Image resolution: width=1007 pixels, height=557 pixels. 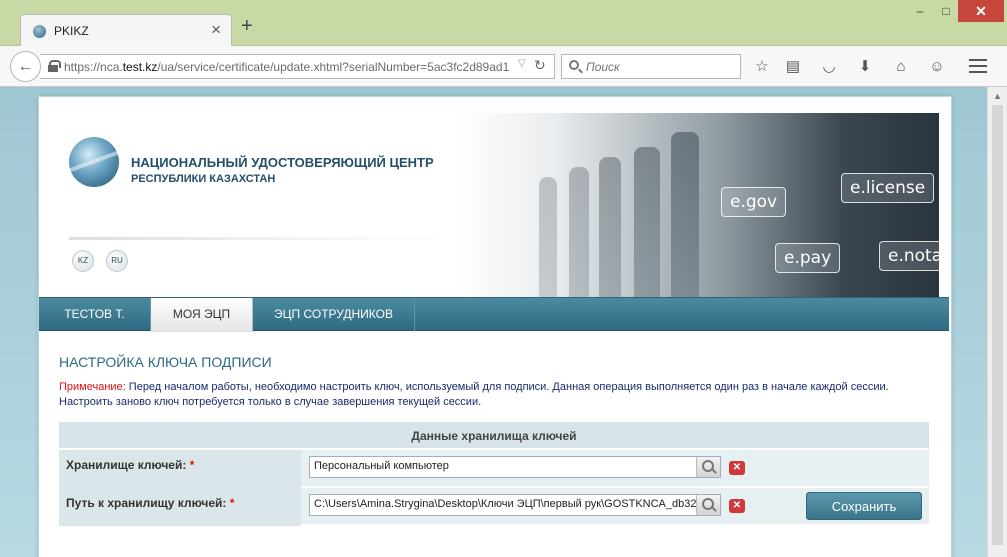 I want to click on keystore-path-label: Путь к хранилищу ключей: *, so click(x=180, y=507).